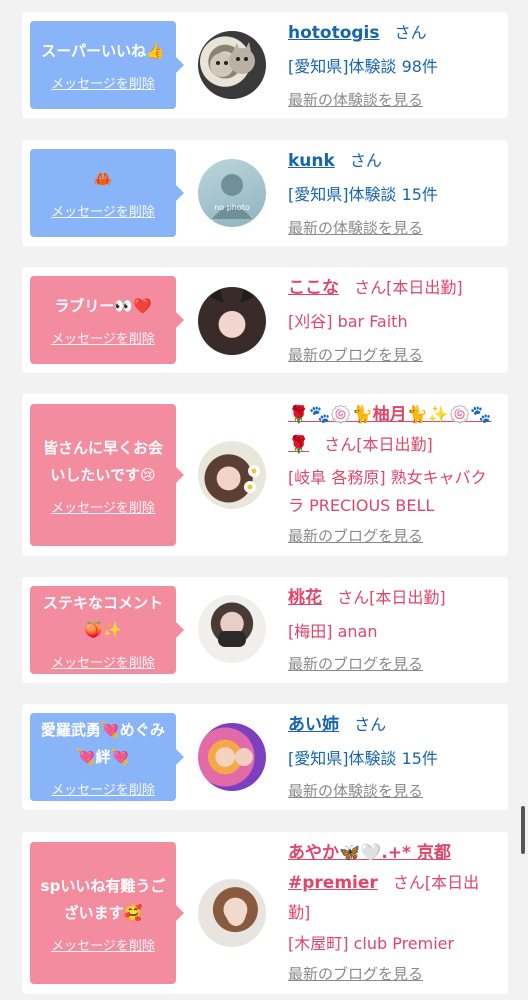 The width and height of the screenshot is (528, 1000). Describe the element at coordinates (103, 899) in the screenshot. I see `message-text: spいいね有難うございます🥰` at that location.